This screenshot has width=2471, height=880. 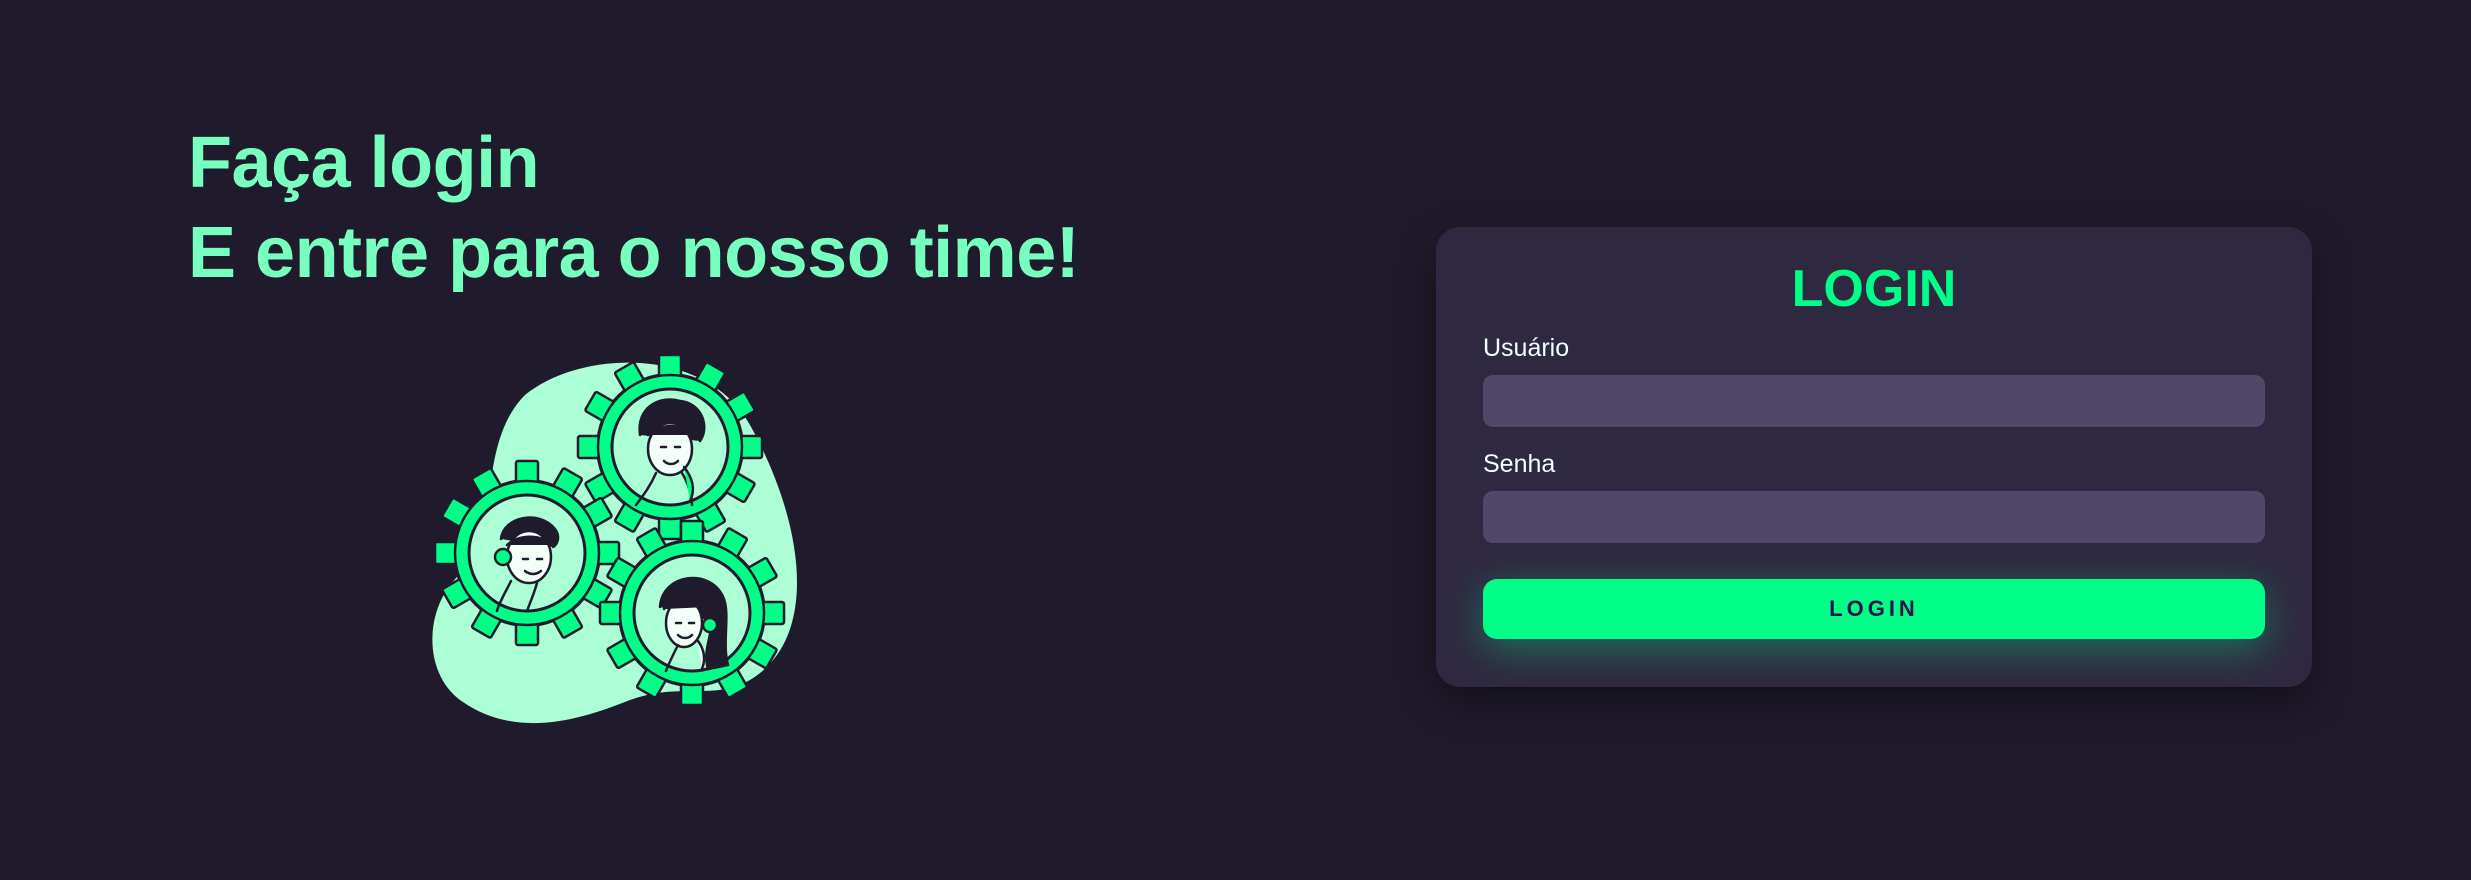 What do you see at coordinates (634, 253) in the screenshot?
I see `hero-title-line2: E entre para o nosso time!` at bounding box center [634, 253].